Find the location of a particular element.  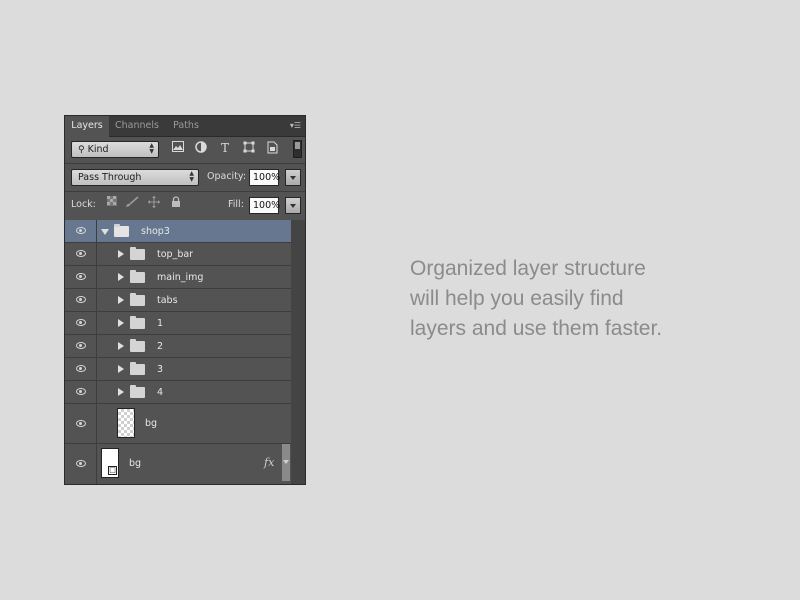

layer-row-top_bar: top_bar is located at coordinates (178, 254).